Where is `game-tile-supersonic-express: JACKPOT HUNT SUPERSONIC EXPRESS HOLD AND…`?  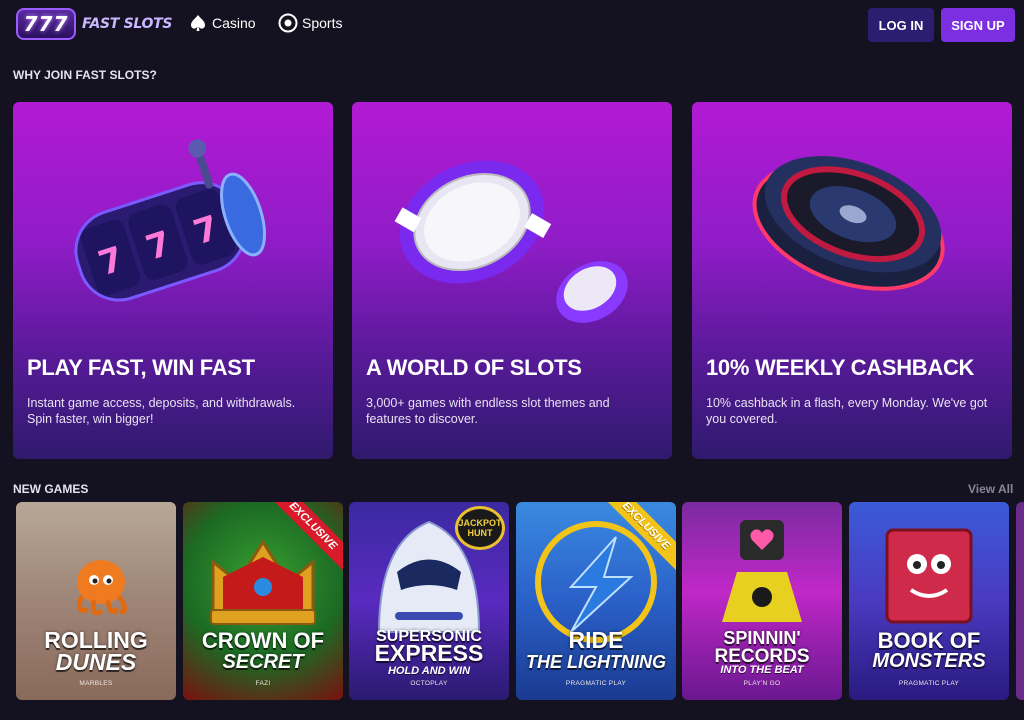
game-tile-supersonic-express: JACKPOT HUNT SUPERSONIC EXPRESS HOLD AND… is located at coordinates (429, 601).